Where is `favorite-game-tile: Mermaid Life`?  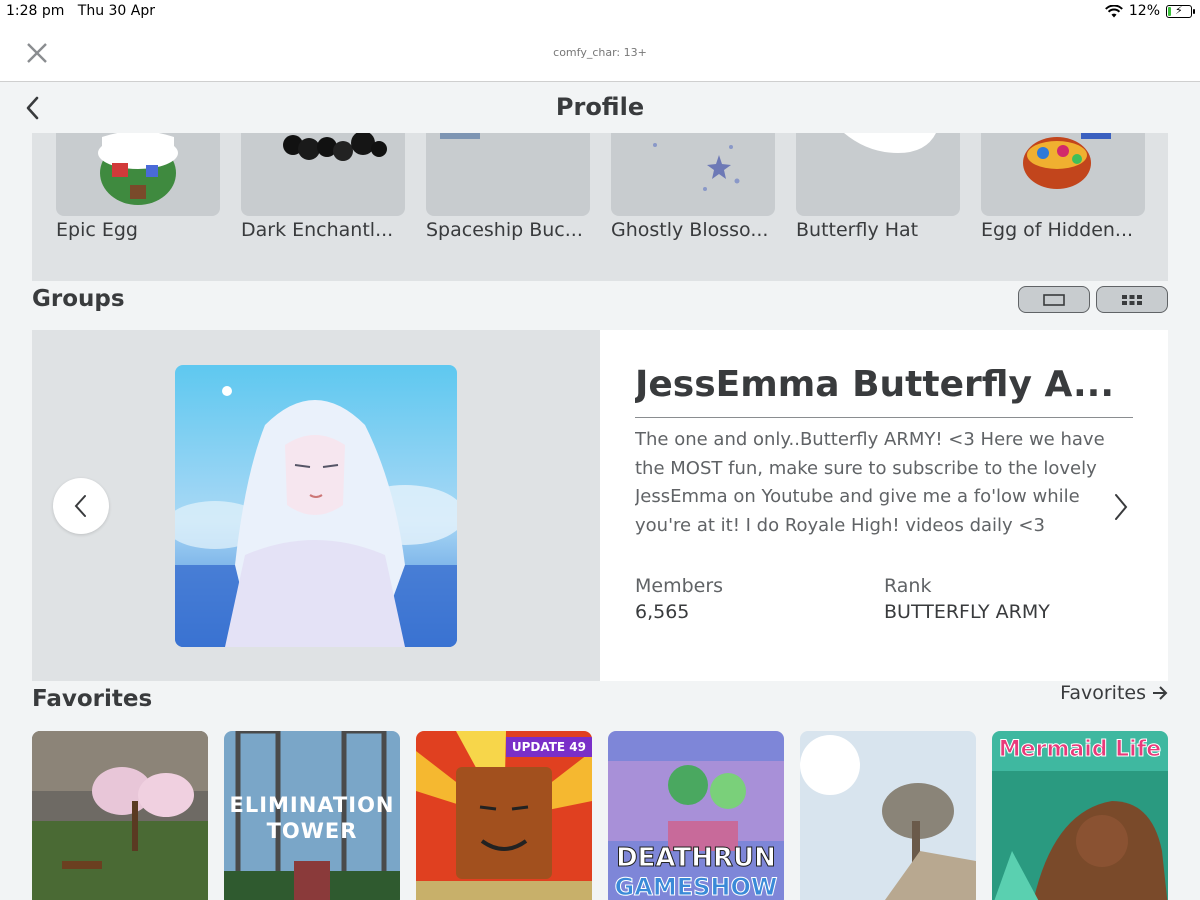
favorite-game-tile: Mermaid Life is located at coordinates (1080, 815).